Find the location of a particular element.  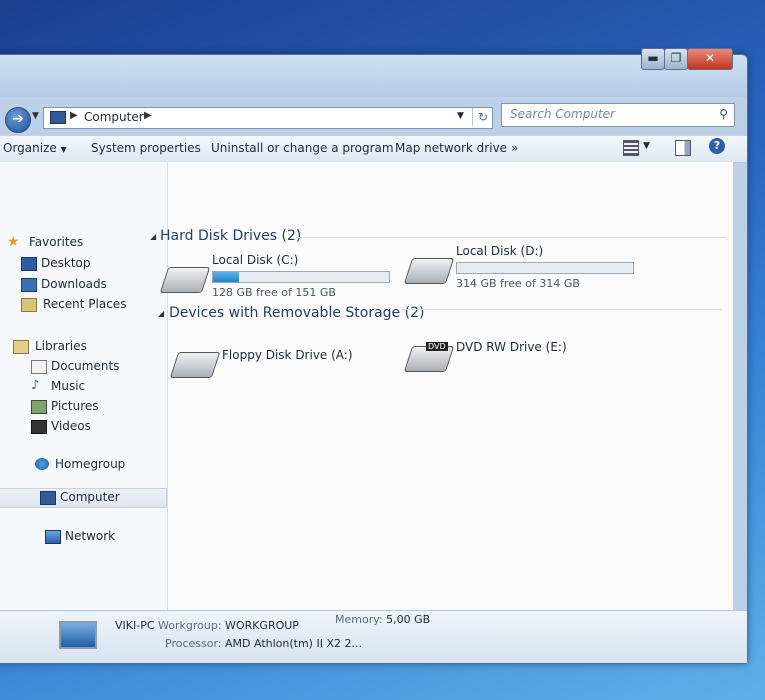

search-icon: ⚲ is located at coordinates (723, 114).